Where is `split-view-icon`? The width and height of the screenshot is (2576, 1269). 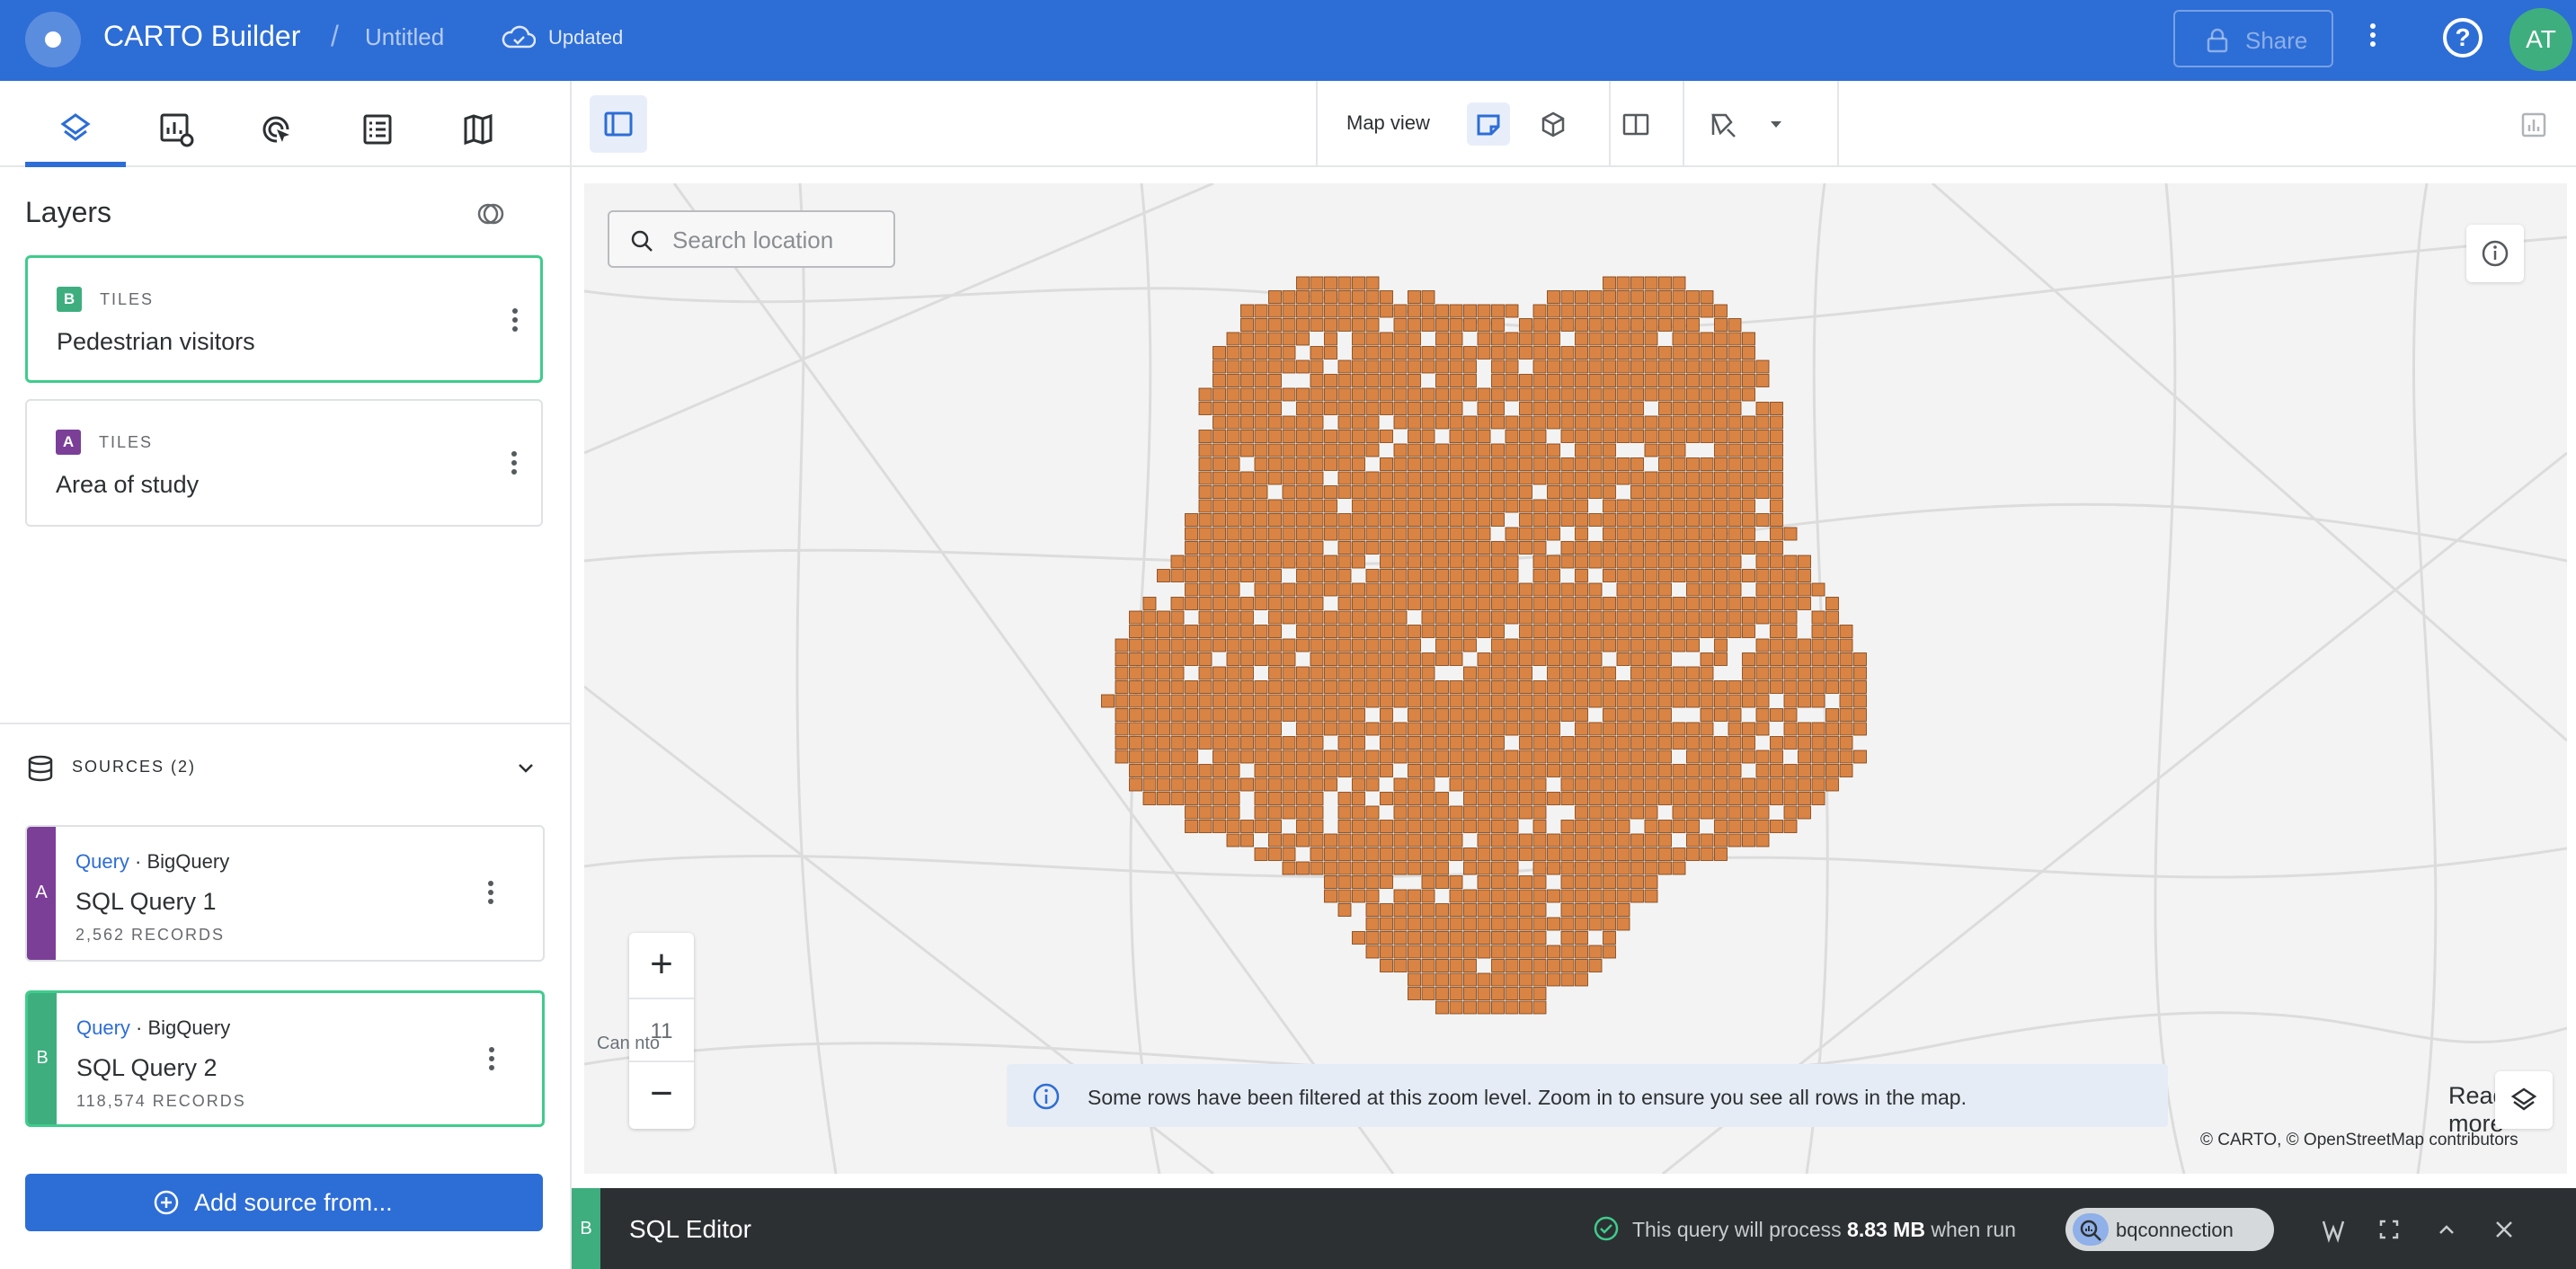
split-view-icon is located at coordinates (1635, 125).